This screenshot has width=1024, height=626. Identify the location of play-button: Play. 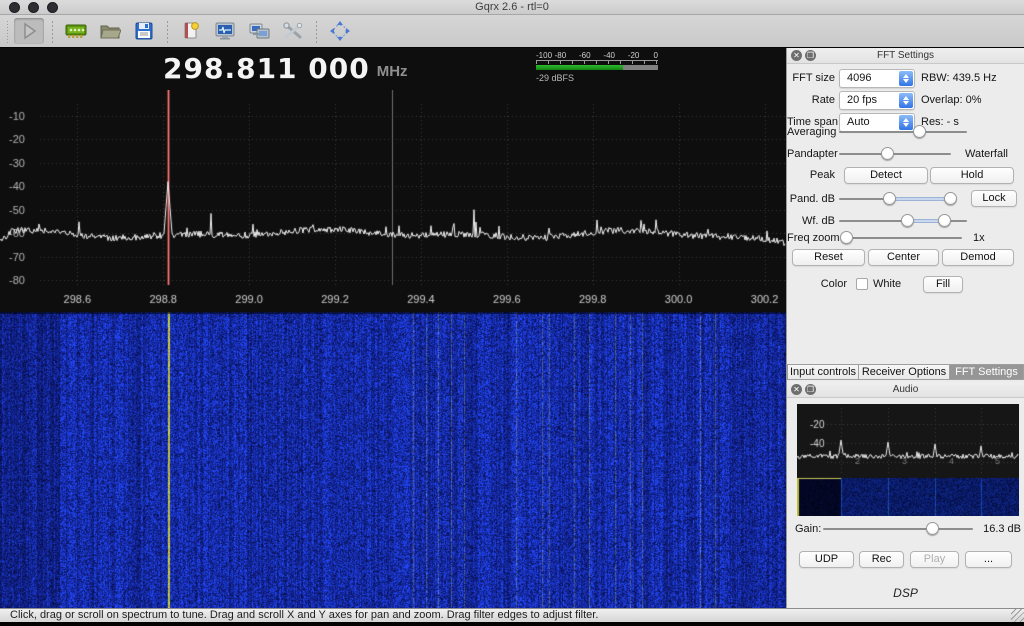
(934, 559).